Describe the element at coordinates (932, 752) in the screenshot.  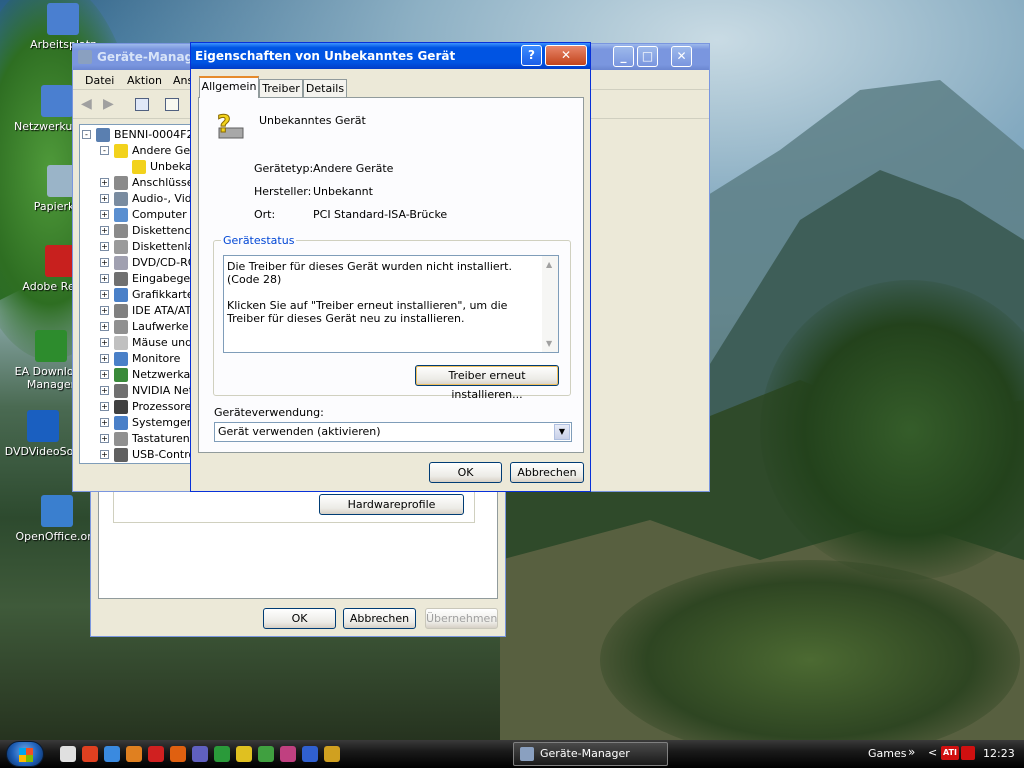
I see `tray-expand-icon: <` at that location.